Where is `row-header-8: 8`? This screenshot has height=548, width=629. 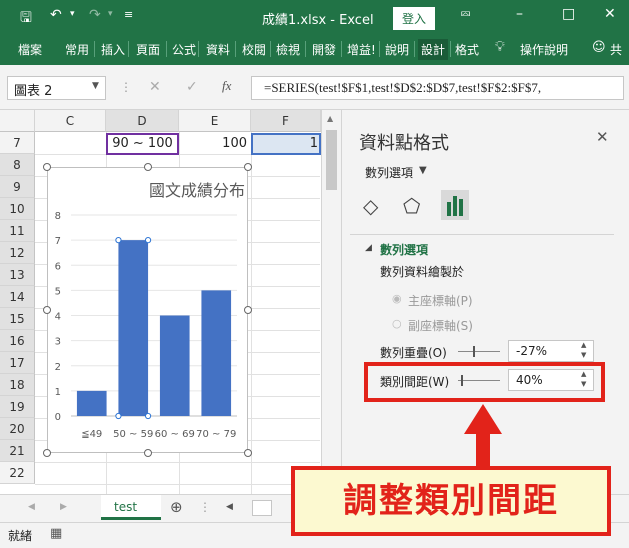 row-header-8: 8 is located at coordinates (17, 165).